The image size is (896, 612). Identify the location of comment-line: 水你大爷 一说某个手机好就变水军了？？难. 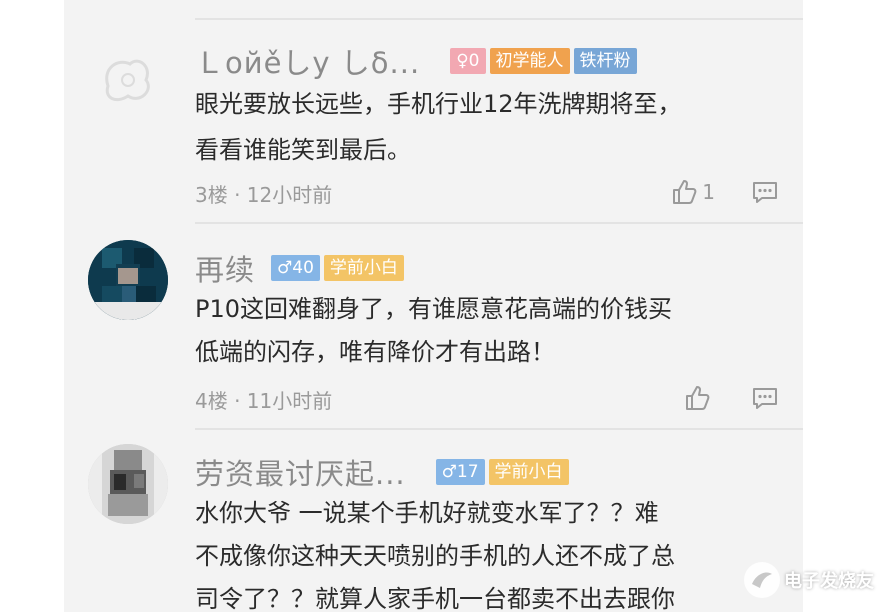
(427, 513).